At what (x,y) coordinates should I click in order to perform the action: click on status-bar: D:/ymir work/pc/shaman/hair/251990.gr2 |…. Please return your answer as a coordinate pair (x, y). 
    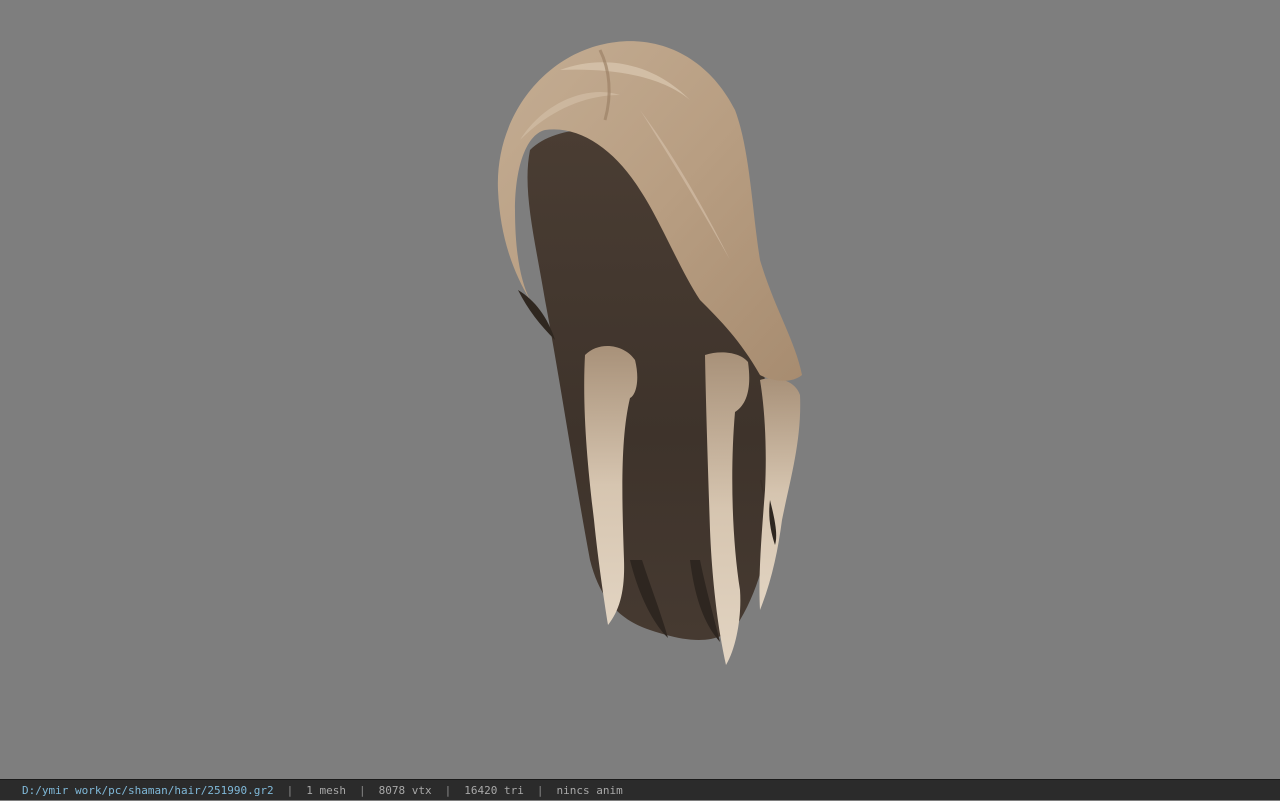
    Looking at the image, I should click on (640, 789).